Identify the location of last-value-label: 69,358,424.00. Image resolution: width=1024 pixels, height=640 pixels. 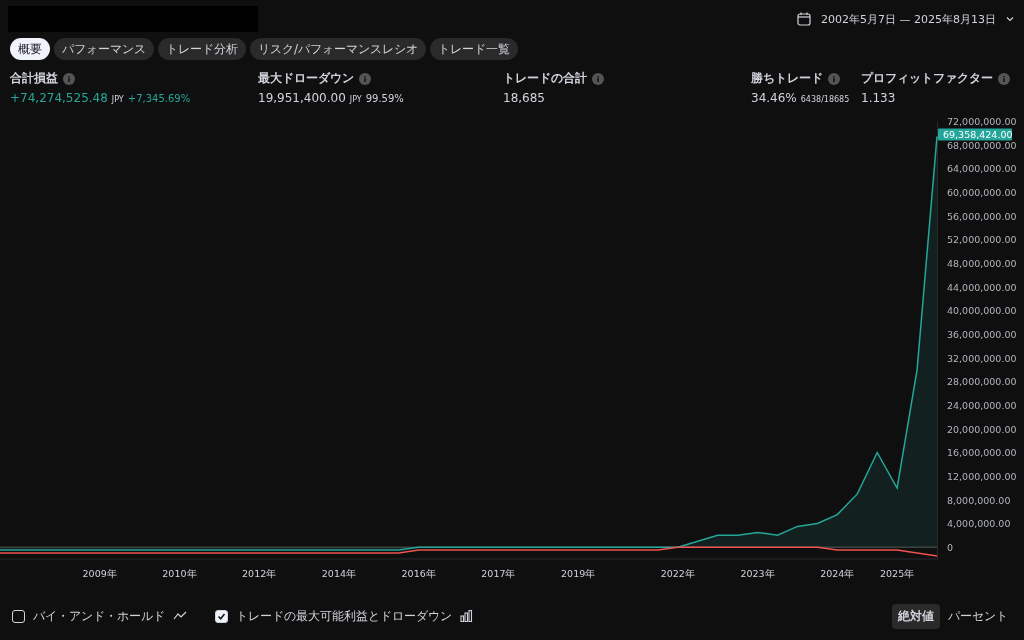
(975, 134).